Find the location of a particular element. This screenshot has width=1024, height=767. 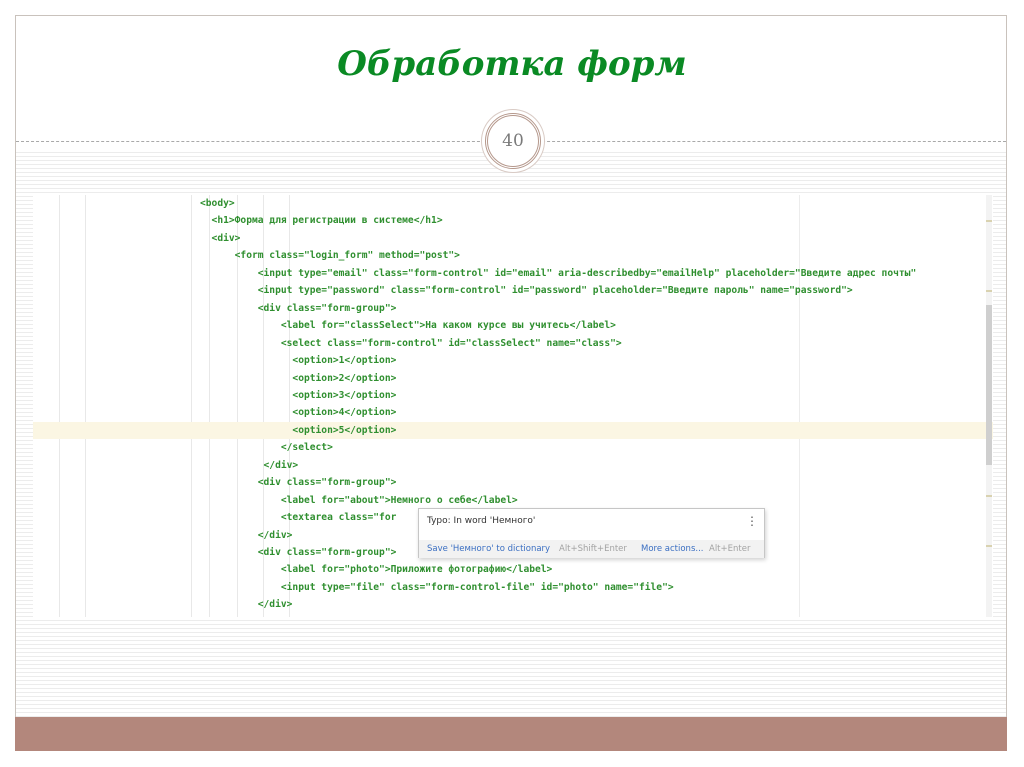

page-number: 40 is located at coordinates (513, 141).